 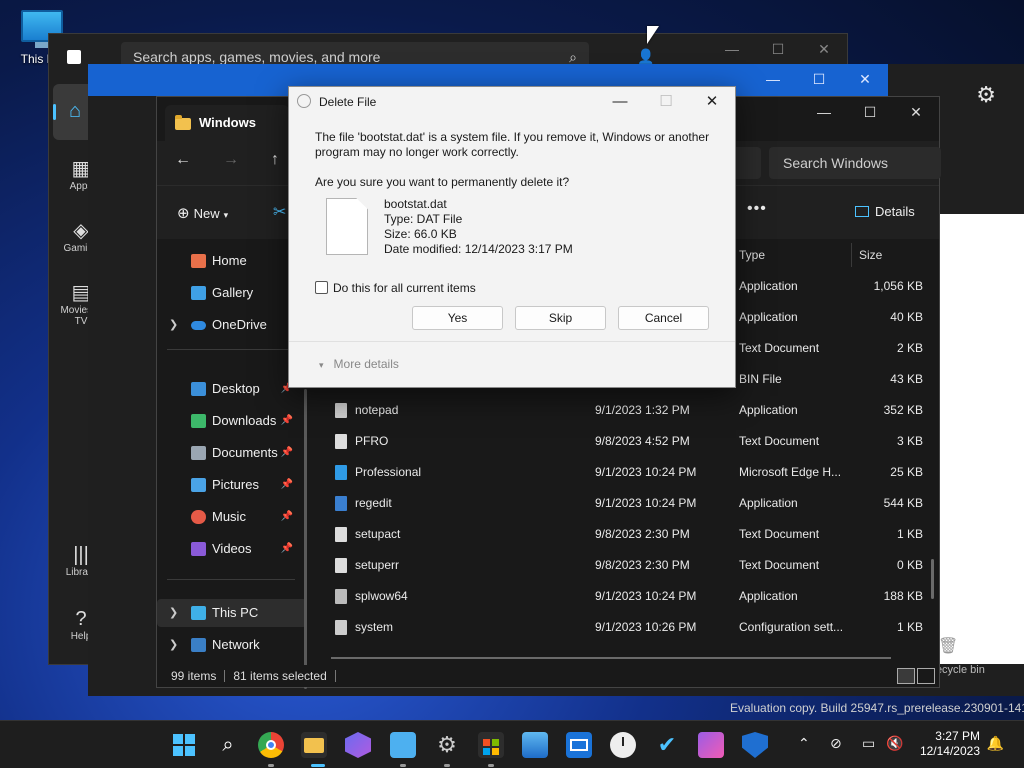 What do you see at coordinates (232, 421) in the screenshot?
I see `nav-downloads: Downloads 📌` at bounding box center [232, 421].